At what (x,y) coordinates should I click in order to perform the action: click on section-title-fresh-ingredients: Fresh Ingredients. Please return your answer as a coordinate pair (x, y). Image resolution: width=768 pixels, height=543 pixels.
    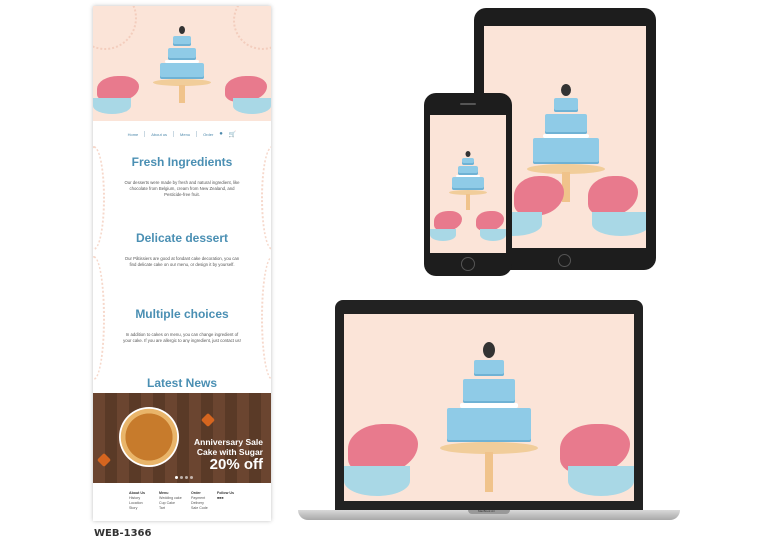
    Looking at the image, I should click on (182, 162).